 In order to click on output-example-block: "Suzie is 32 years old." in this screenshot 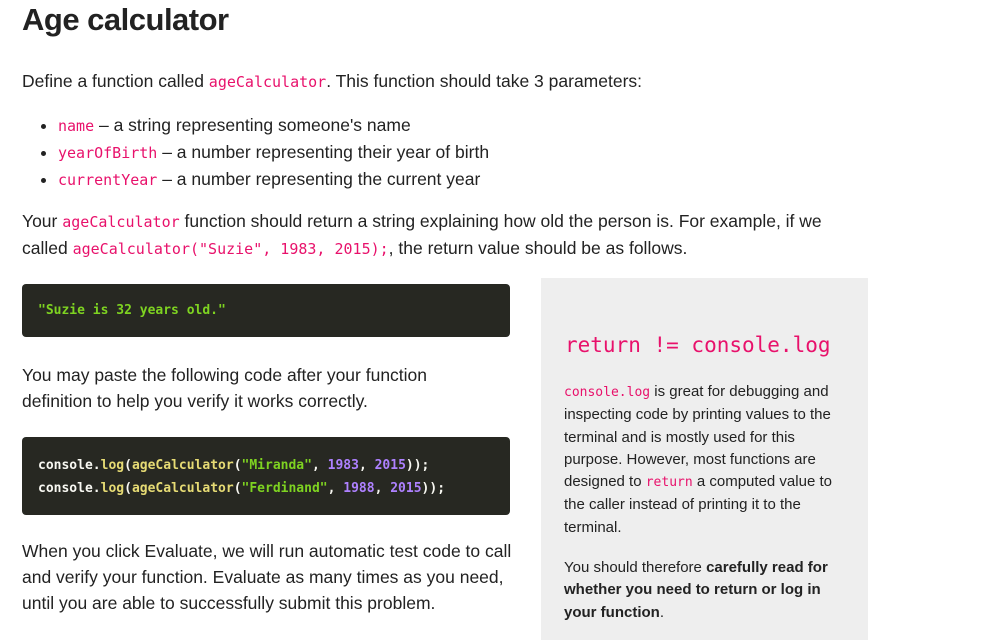, I will do `click(266, 310)`.